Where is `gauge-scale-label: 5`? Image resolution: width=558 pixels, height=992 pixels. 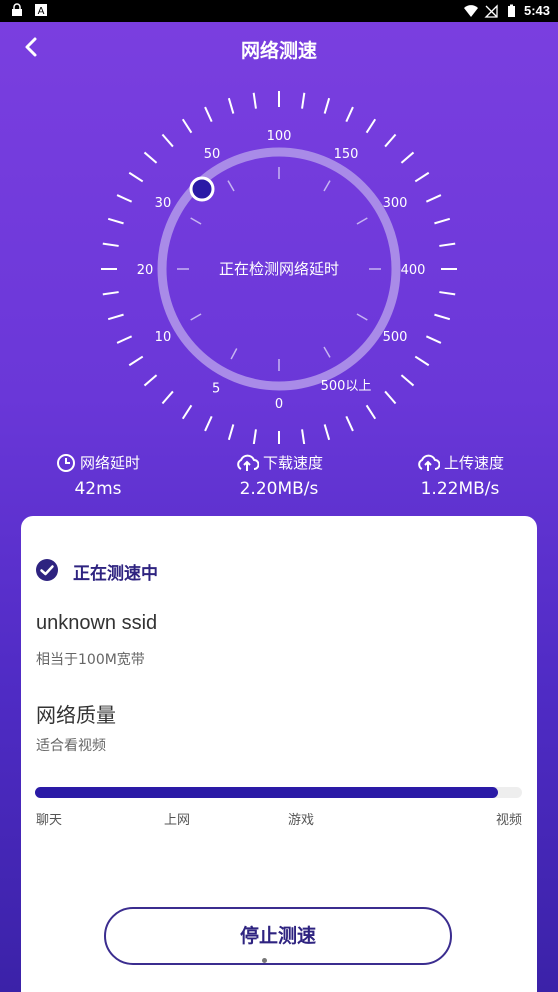 gauge-scale-label: 5 is located at coordinates (216, 388).